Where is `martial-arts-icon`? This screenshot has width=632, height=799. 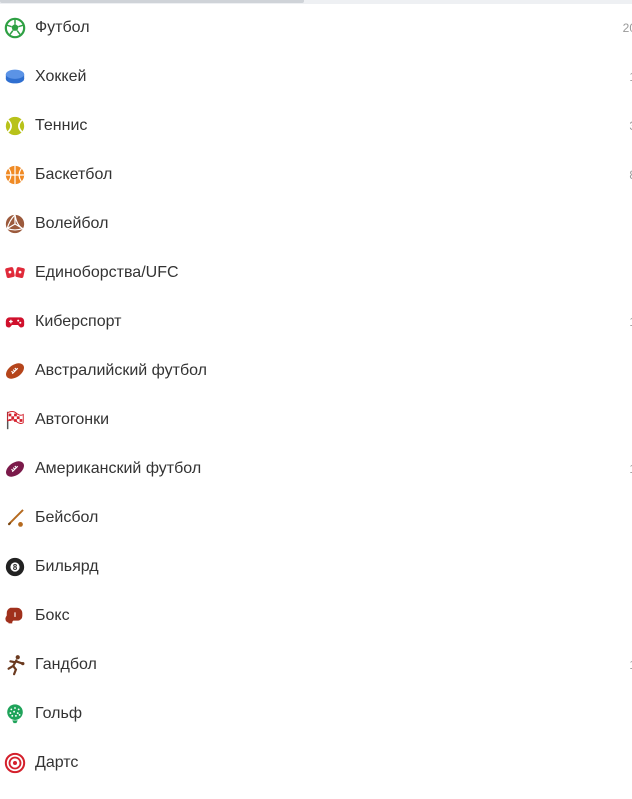 martial-arts-icon is located at coordinates (15, 273).